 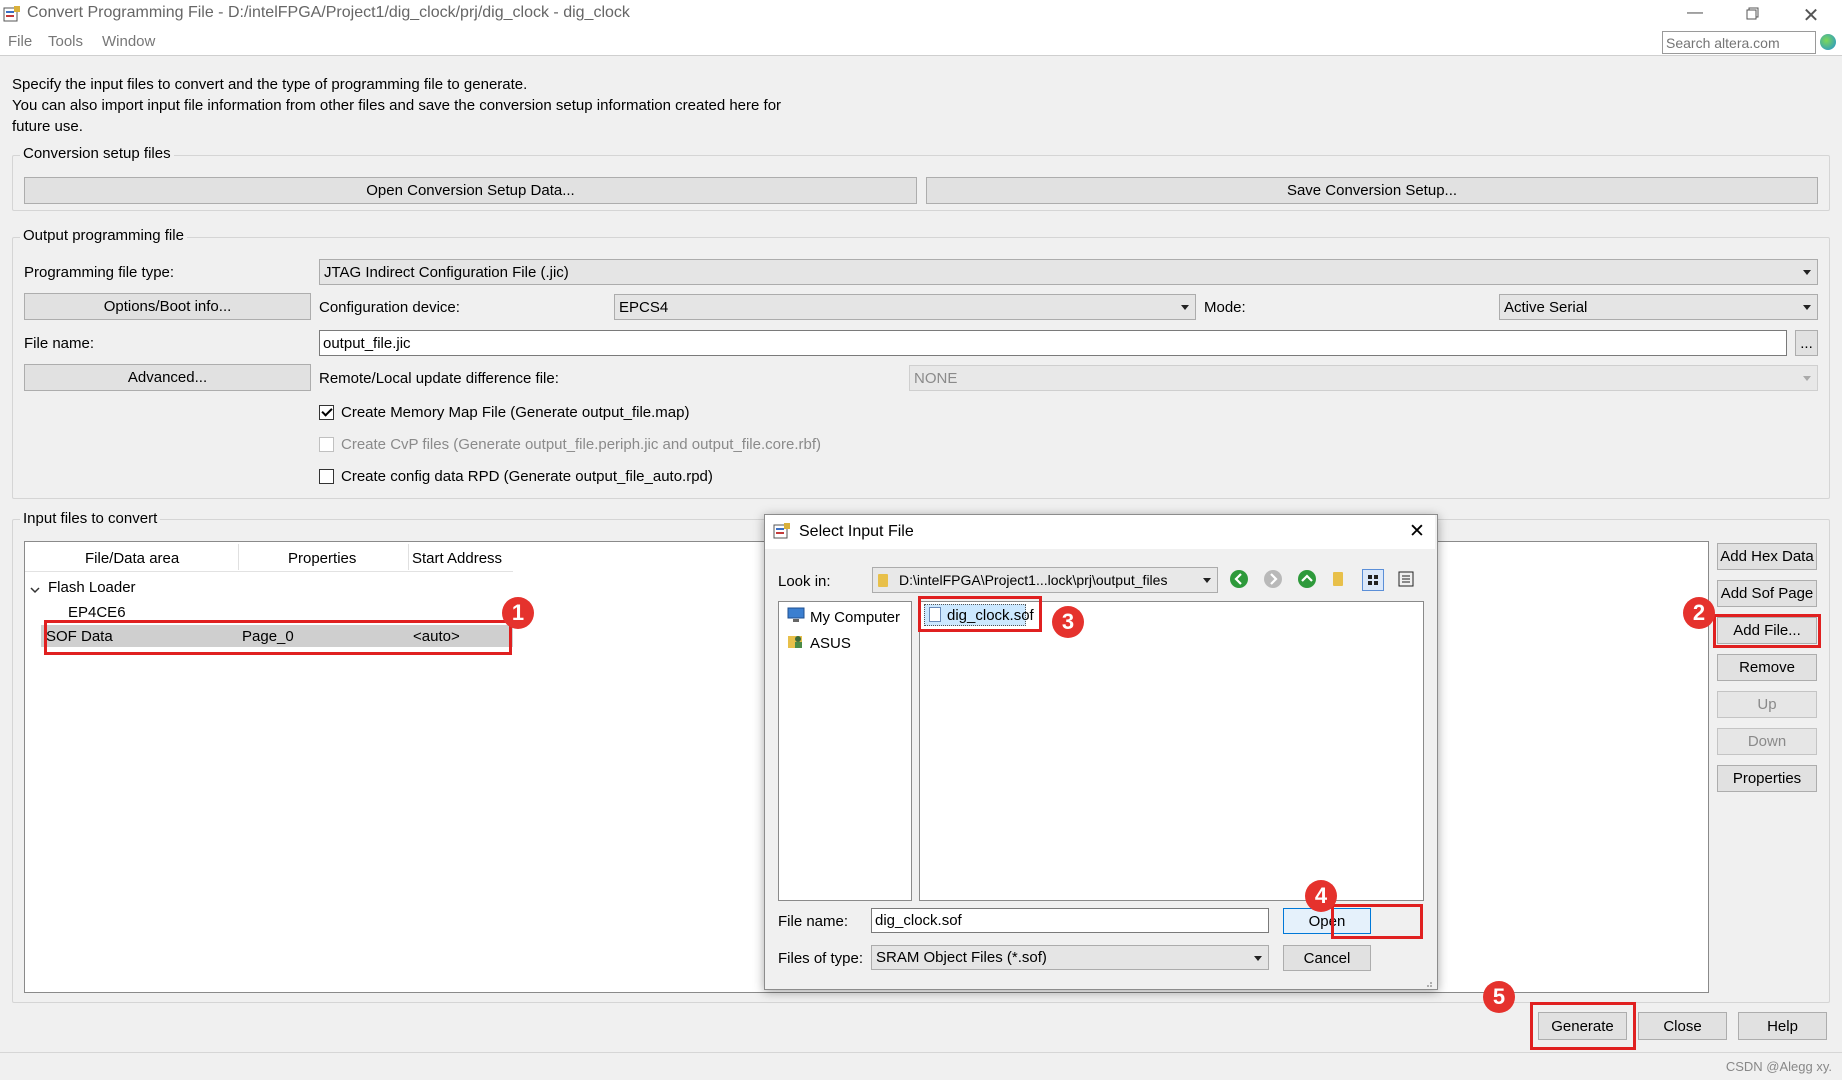 I want to click on remote-update-label: Remote/Local update difference file:, so click(x=439, y=378).